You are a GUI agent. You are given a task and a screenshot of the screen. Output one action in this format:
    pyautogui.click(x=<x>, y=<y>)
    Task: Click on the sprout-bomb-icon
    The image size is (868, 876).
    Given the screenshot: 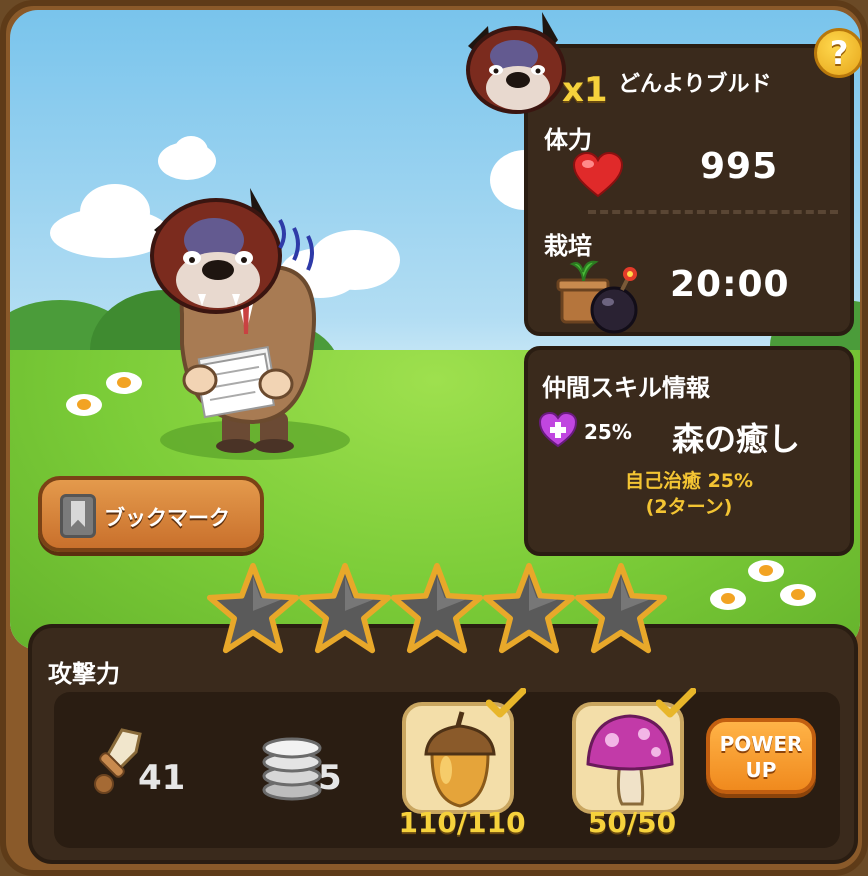 What is the action you would take?
    pyautogui.click(x=597, y=297)
    